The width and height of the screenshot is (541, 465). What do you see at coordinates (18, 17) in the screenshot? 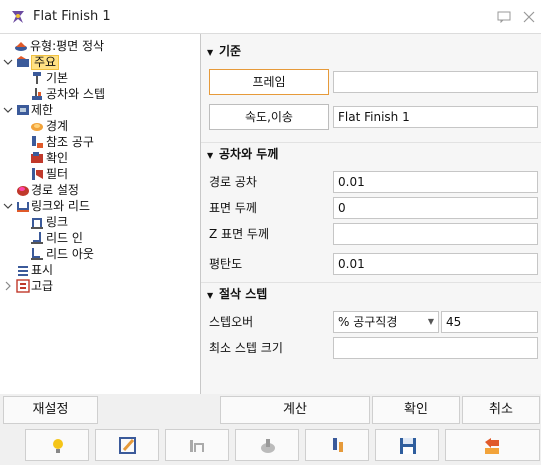
I see `app-icon` at bounding box center [18, 17].